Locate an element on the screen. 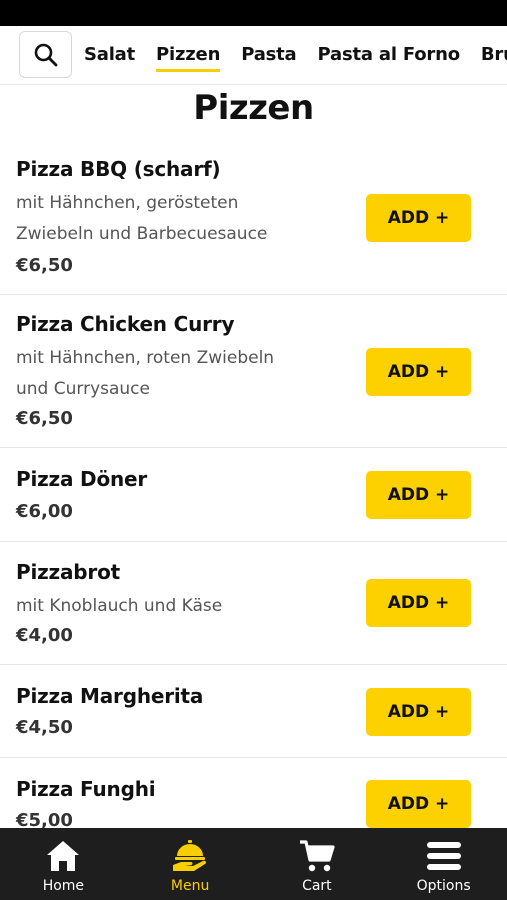 This screenshot has width=507, height=900. item-name: Pizza Chicken Curry is located at coordinates (125, 324).